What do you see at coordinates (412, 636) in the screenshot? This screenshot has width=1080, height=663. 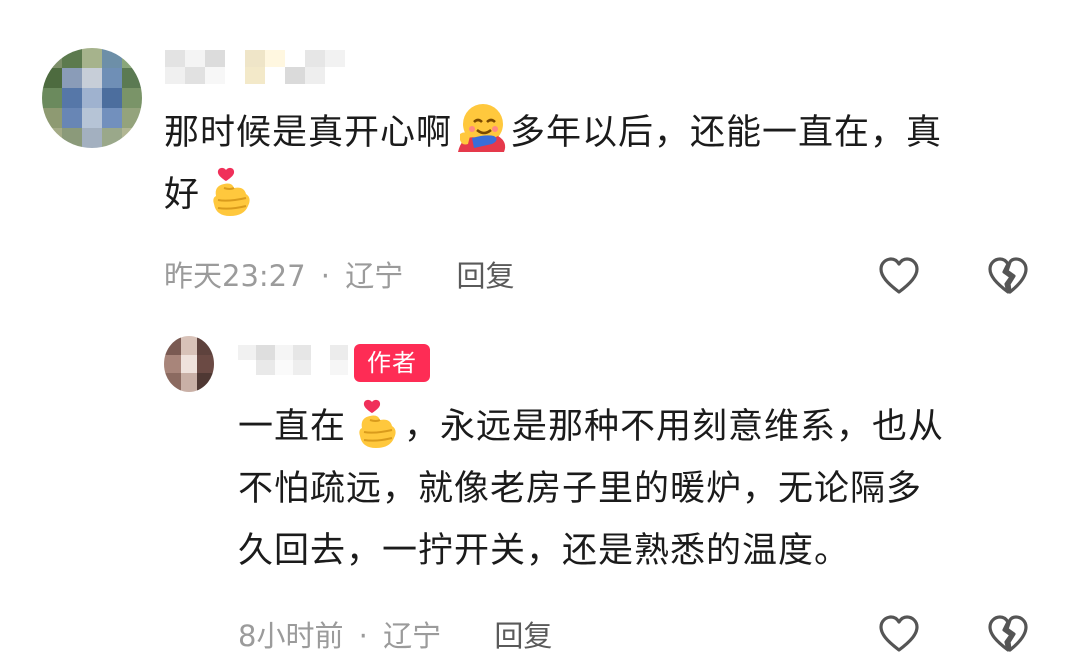 I see `reply-location: 辽宁` at bounding box center [412, 636].